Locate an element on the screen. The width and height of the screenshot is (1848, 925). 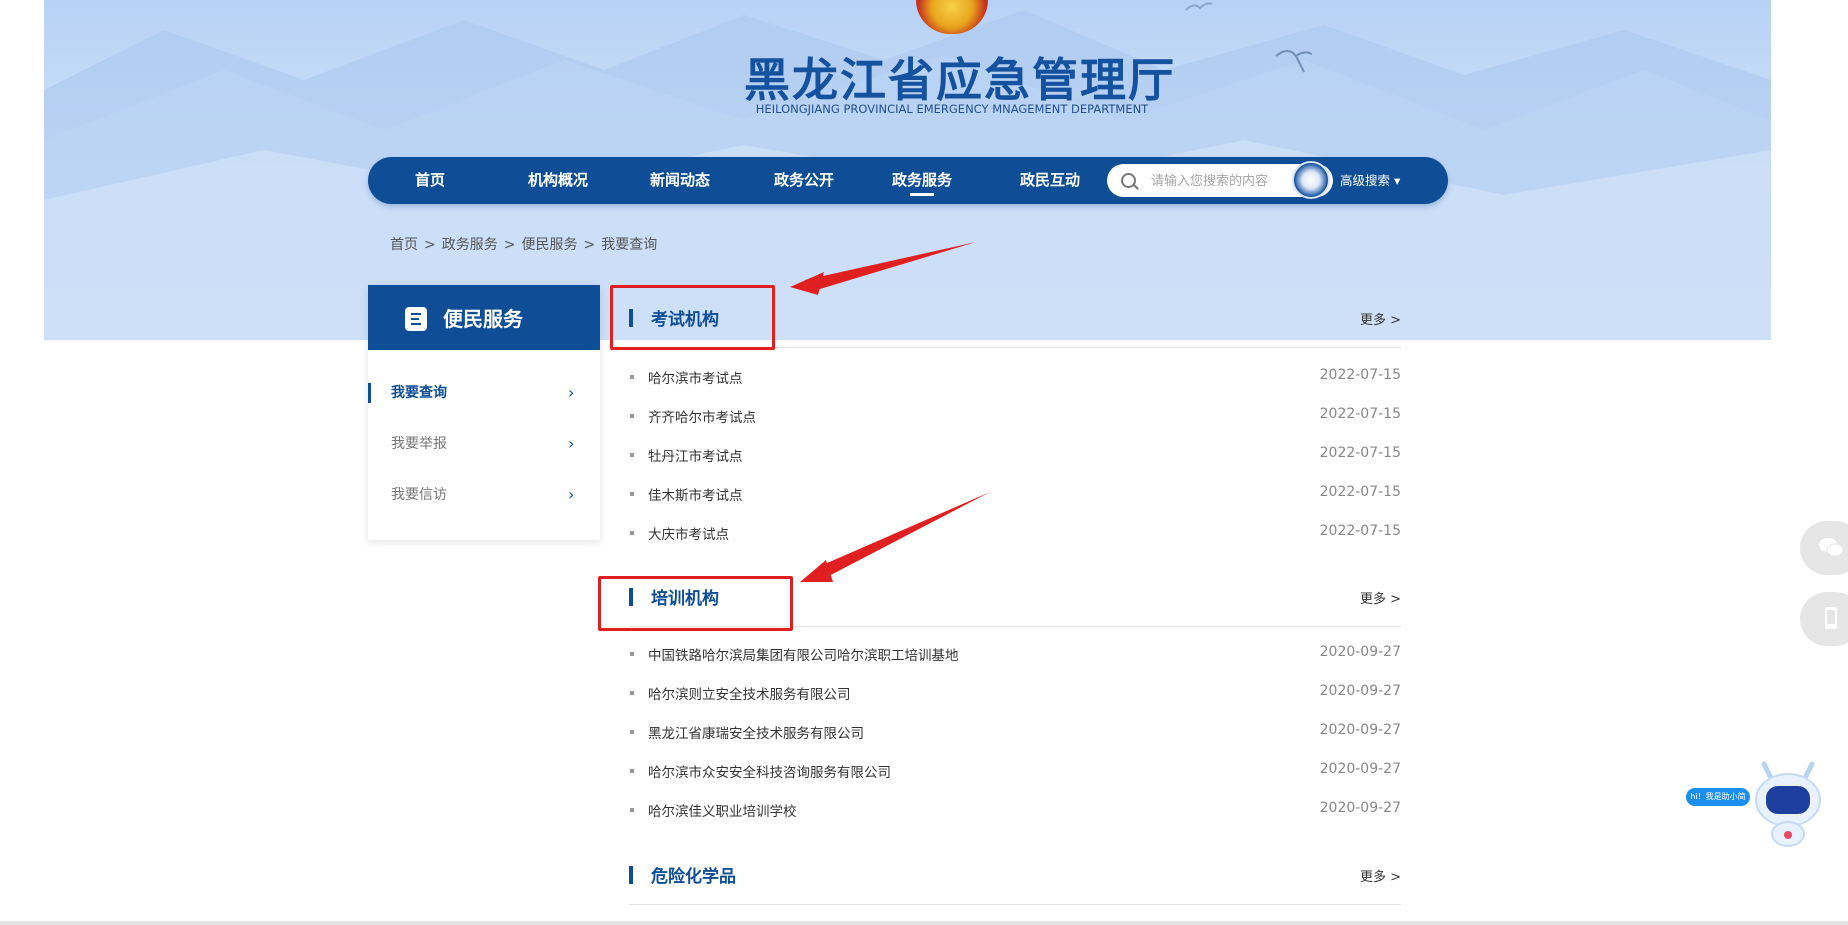
wechat-float-button is located at coordinates (1824, 548).